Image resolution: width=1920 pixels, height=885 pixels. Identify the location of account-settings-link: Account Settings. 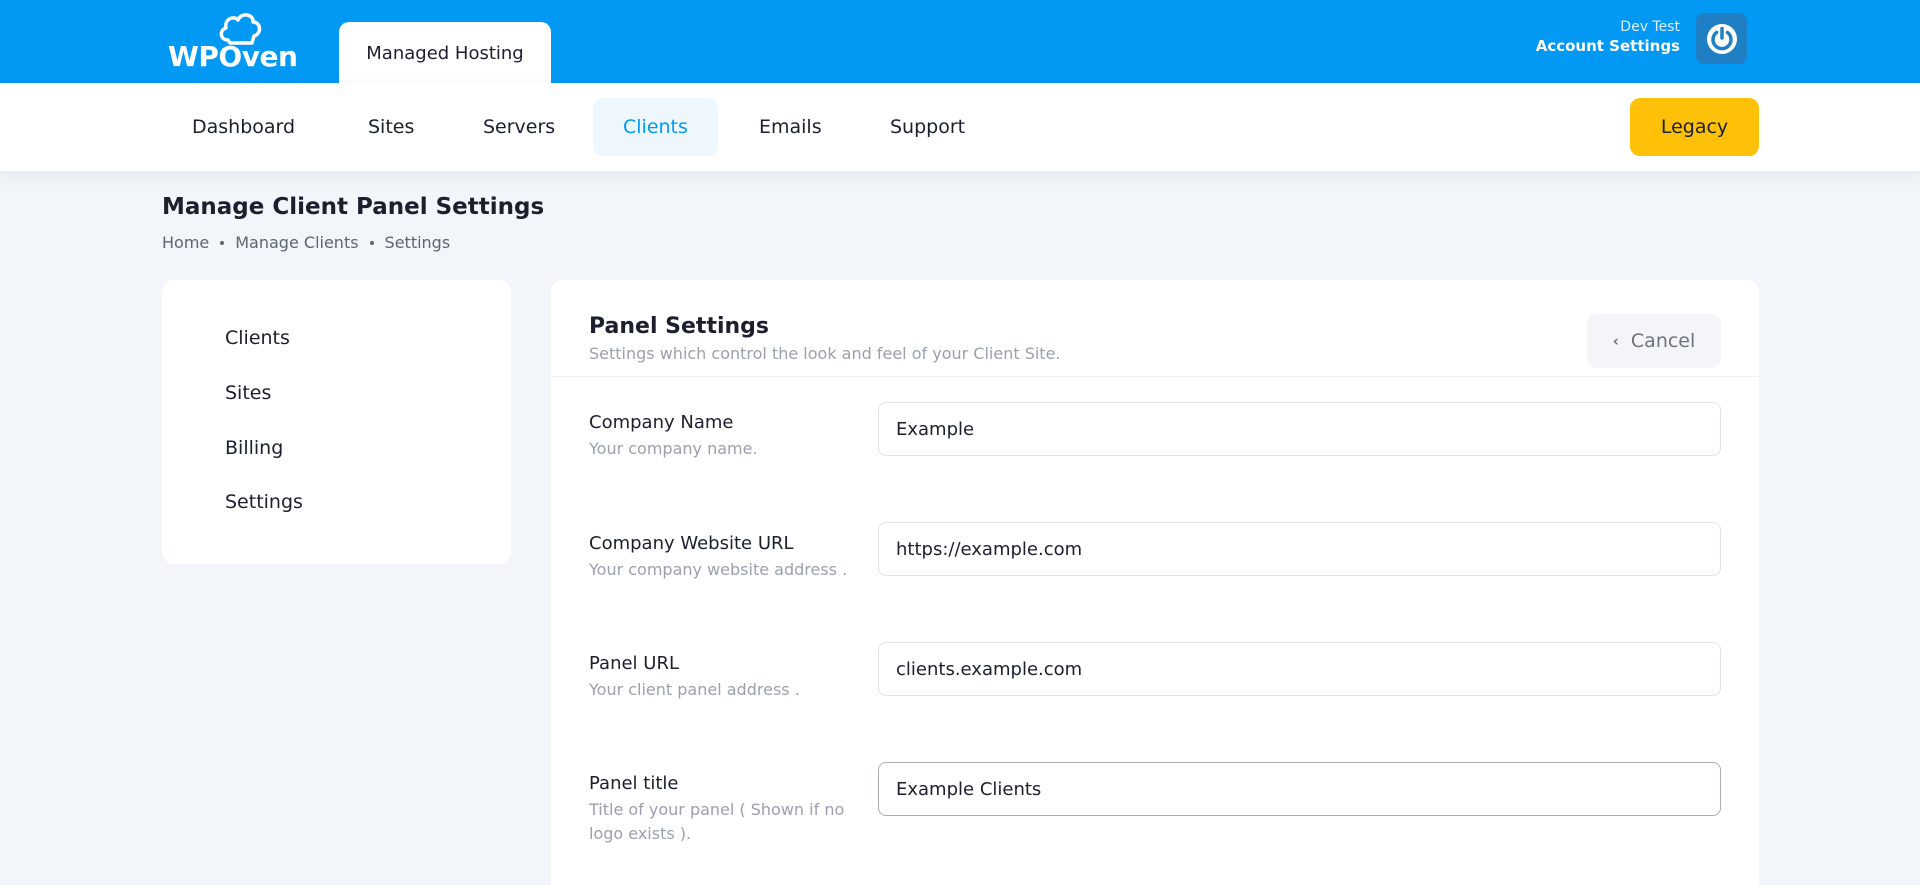
(1608, 46).